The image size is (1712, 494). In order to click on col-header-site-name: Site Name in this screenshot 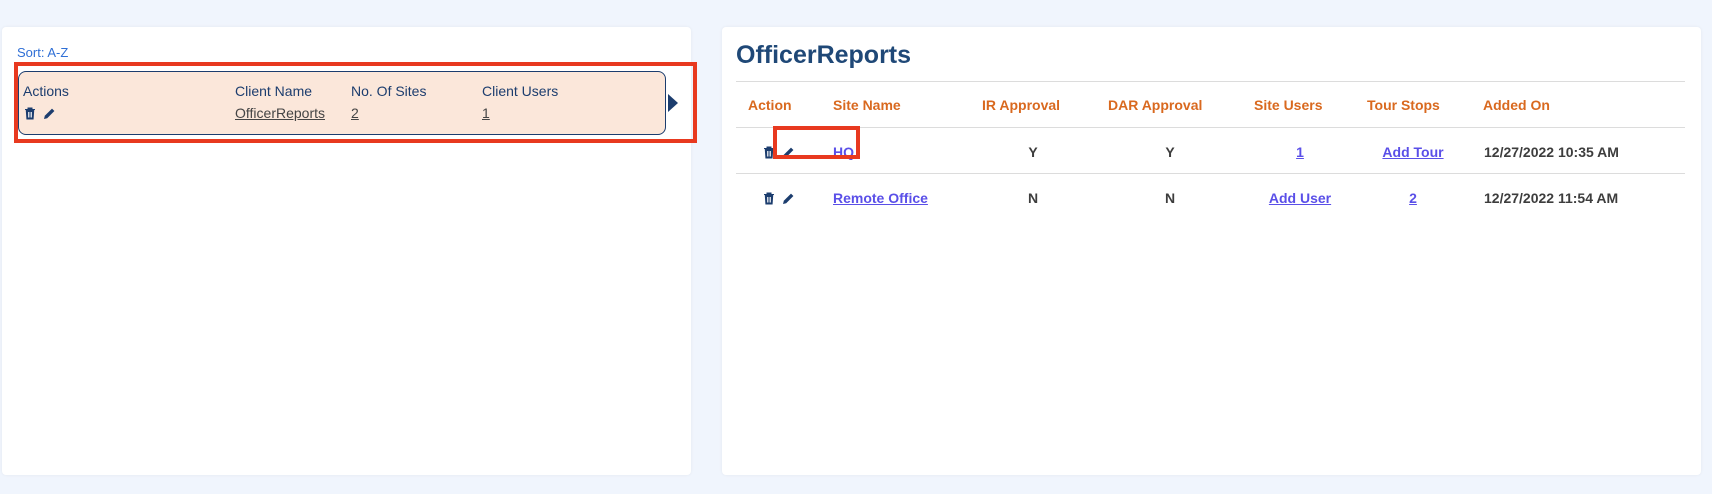, I will do `click(867, 105)`.